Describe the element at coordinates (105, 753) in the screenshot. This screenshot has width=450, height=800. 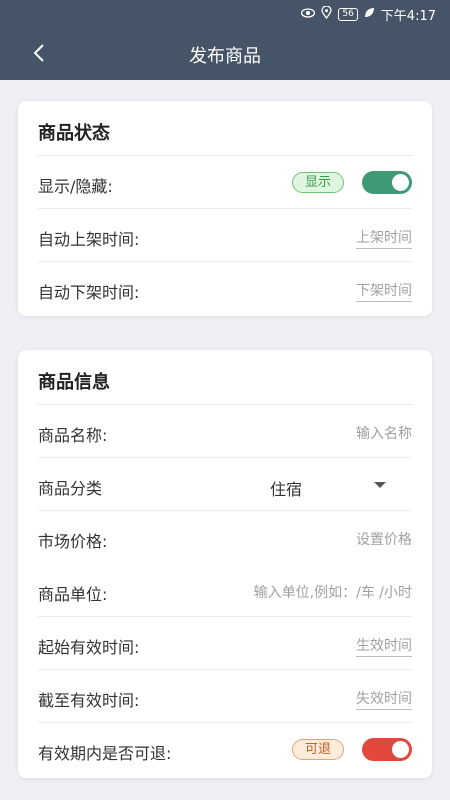
I see `refundable-label: 有效期内是否可退:` at that location.